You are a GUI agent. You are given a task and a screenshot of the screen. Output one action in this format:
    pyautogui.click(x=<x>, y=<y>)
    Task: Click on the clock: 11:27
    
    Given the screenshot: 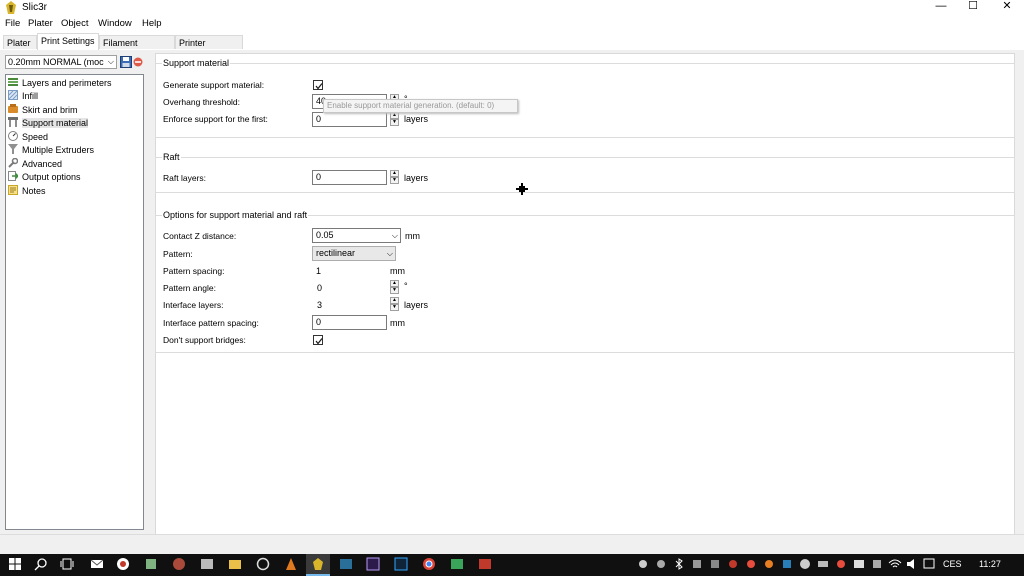 What is the action you would take?
    pyautogui.click(x=990, y=564)
    